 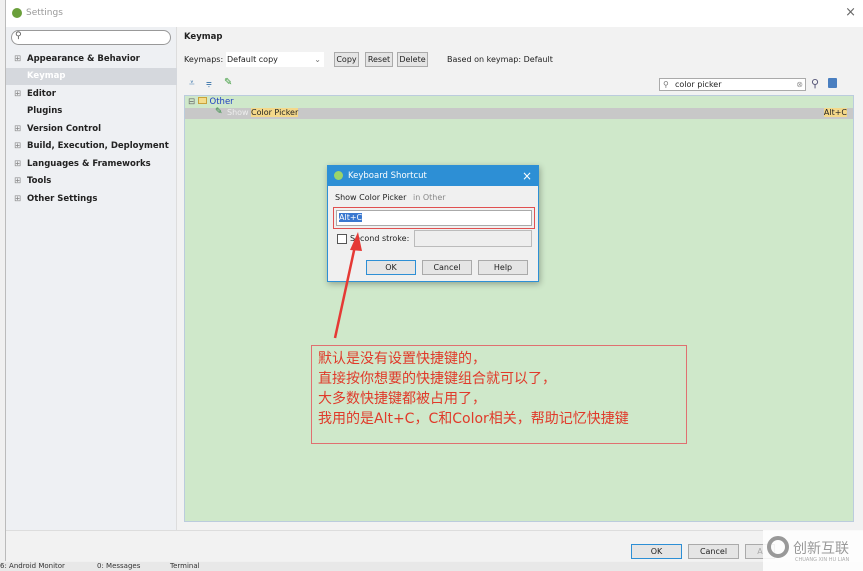 What do you see at coordinates (437, 379) in the screenshot?
I see `annotation-line: 直接按你想要的快捷键组合就可以了，` at bounding box center [437, 379].